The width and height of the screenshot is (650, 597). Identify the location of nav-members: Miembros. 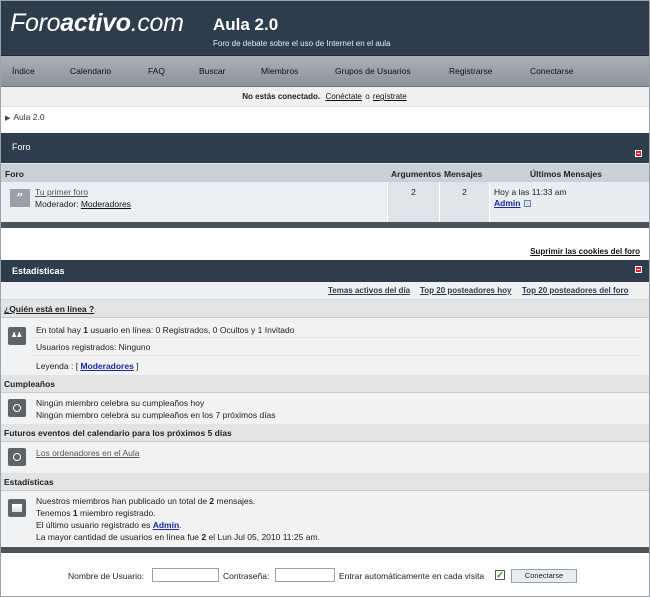
(279, 71).